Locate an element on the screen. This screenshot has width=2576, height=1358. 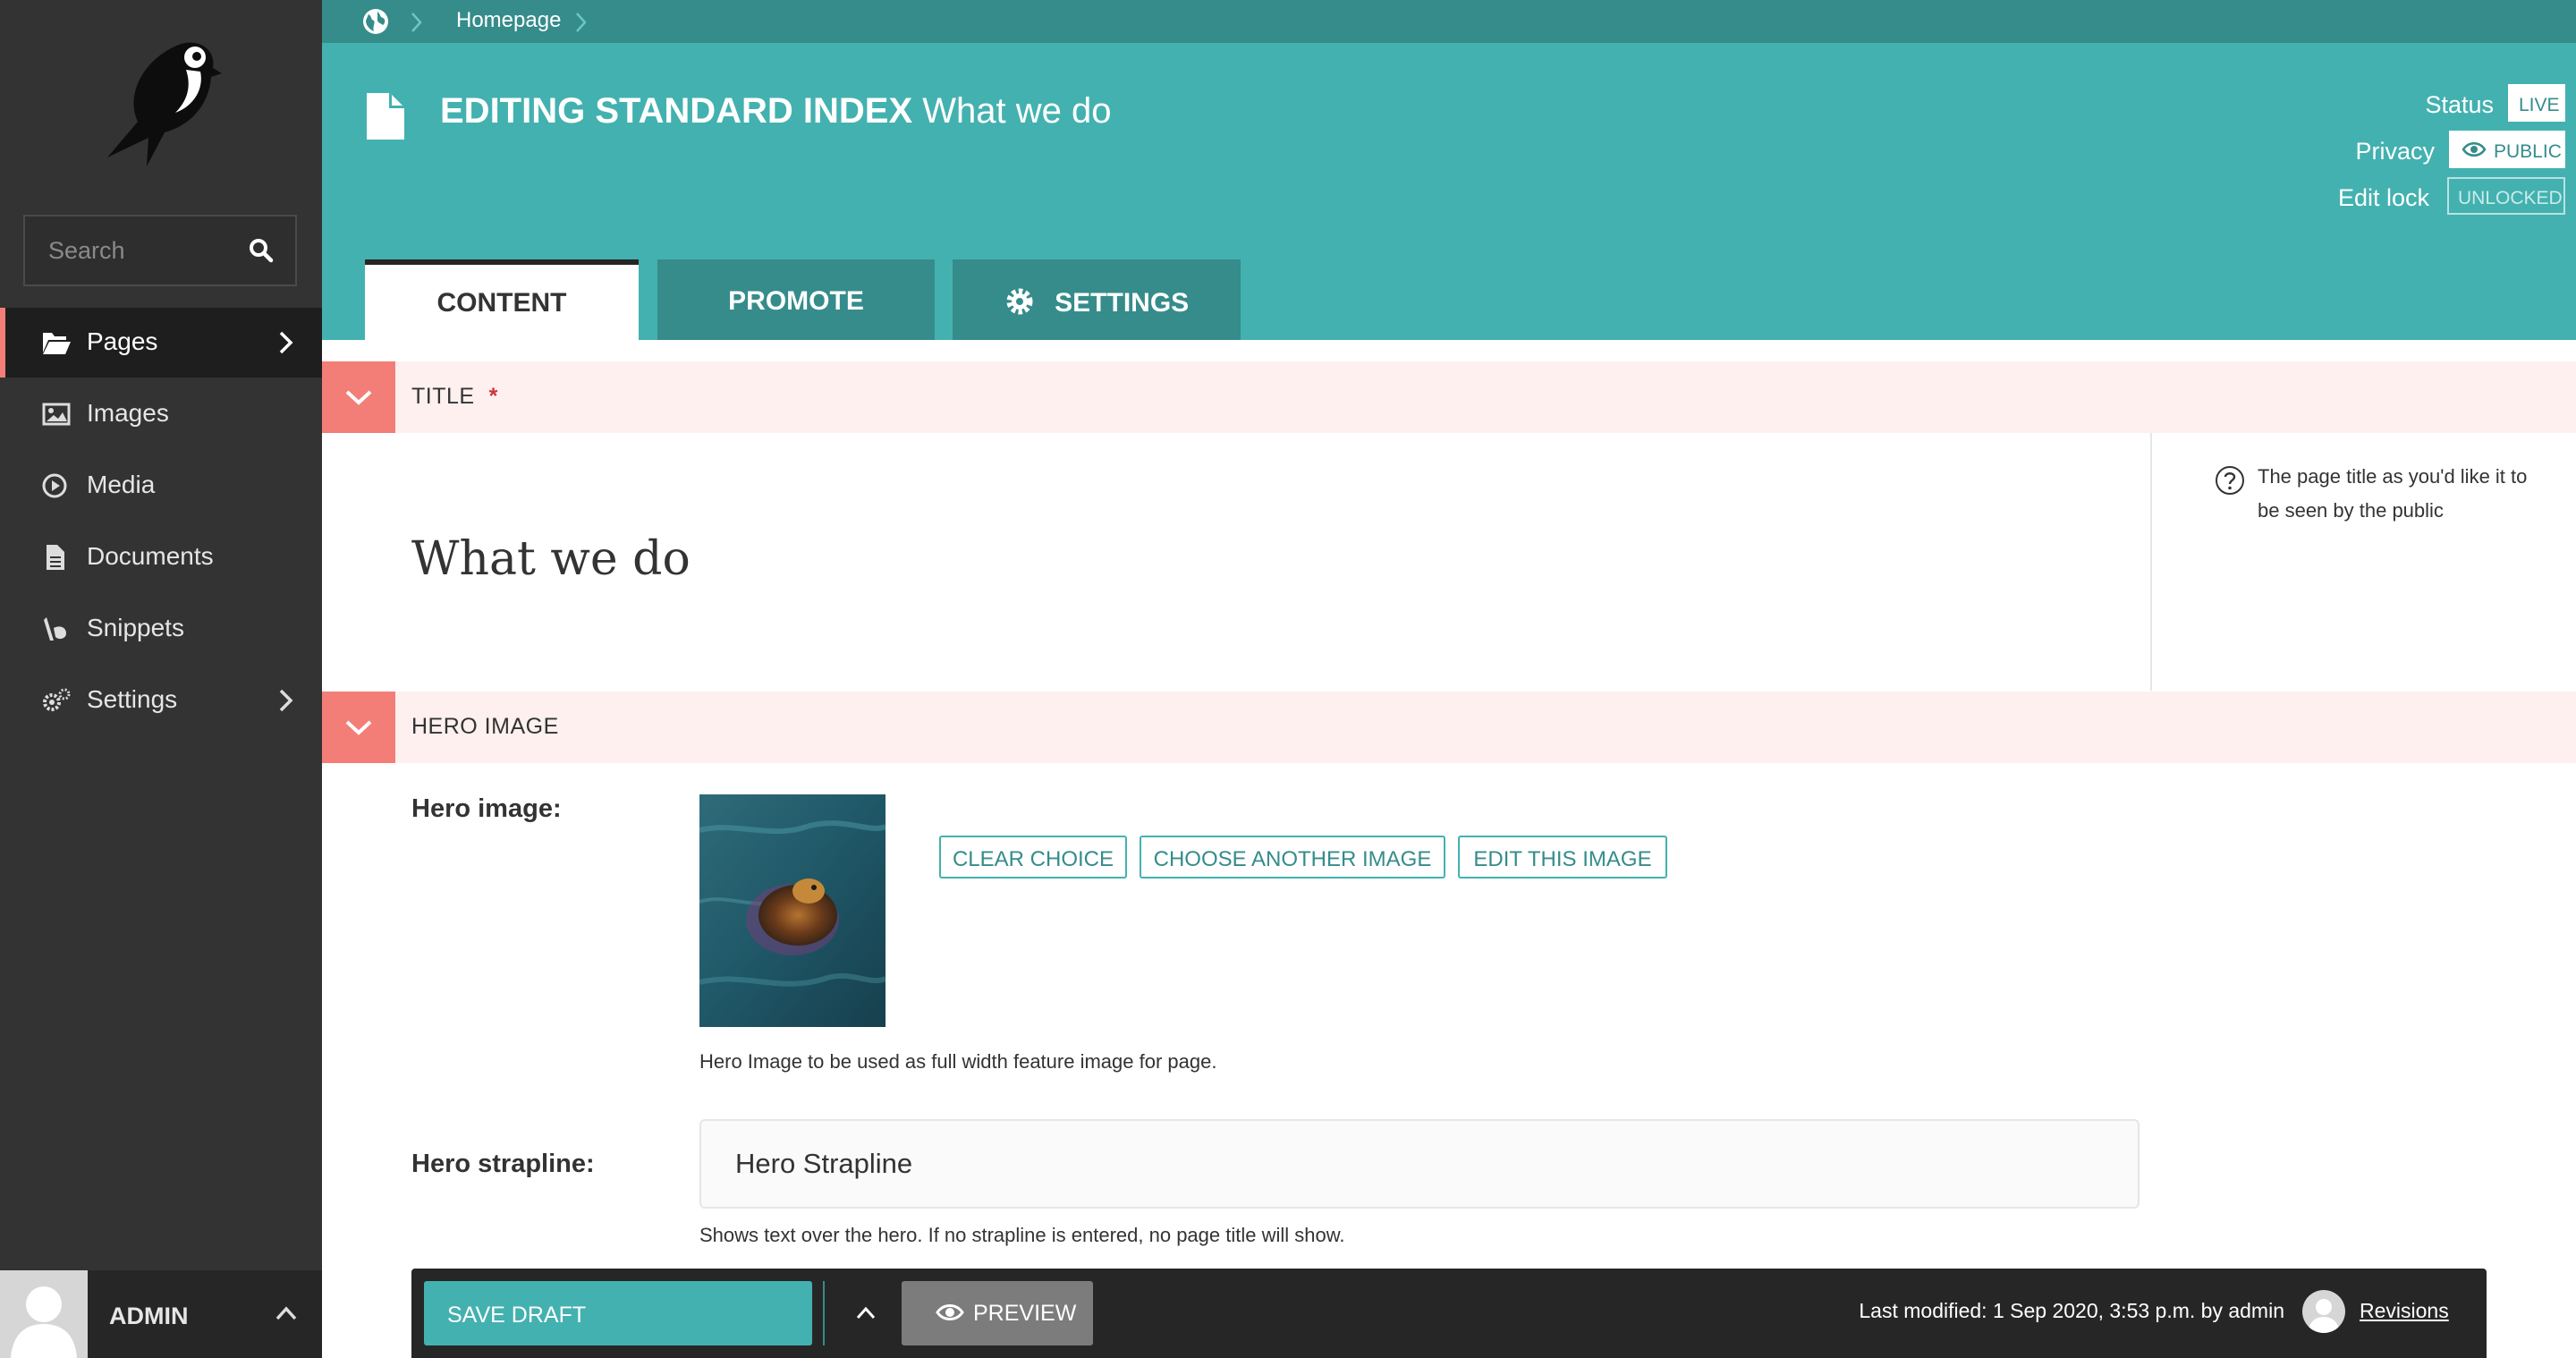
section-hero-header: HERO IMAGE is located at coordinates (1449, 728).